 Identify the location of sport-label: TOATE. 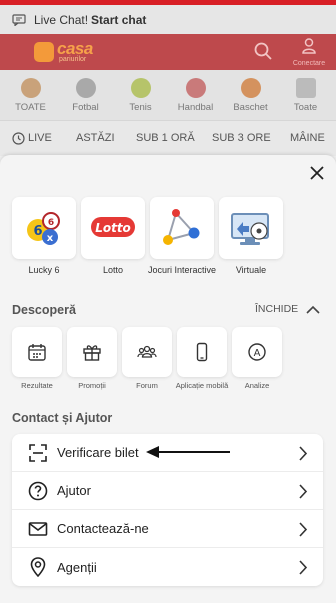
(30, 107).